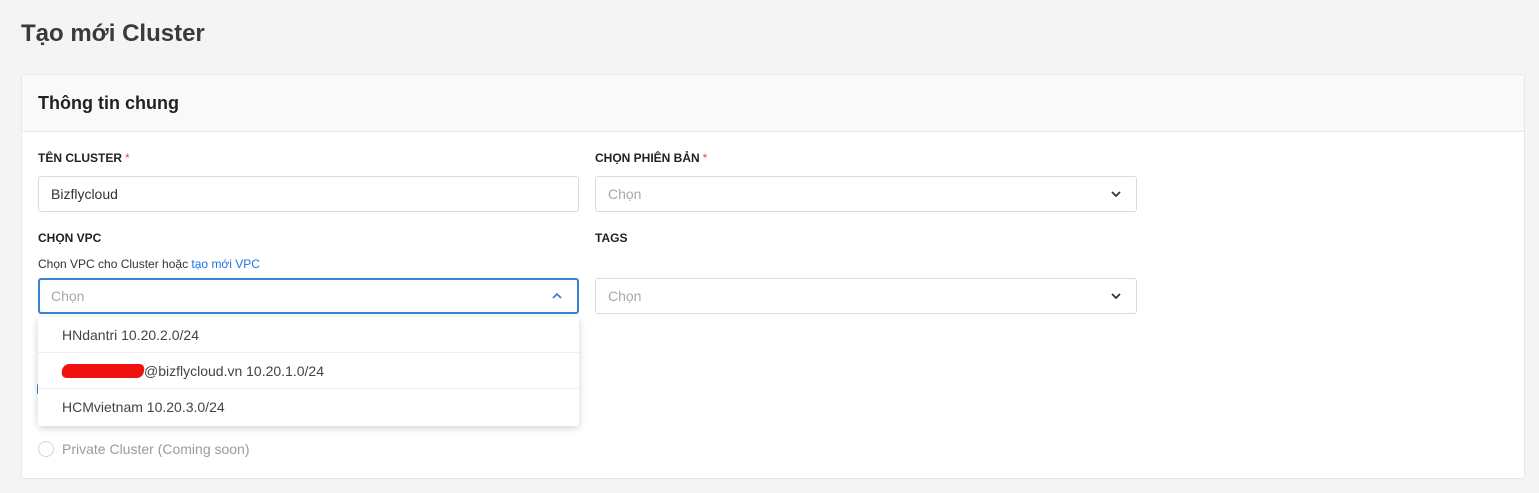 The height and width of the screenshot is (493, 1539). What do you see at coordinates (866, 296) in the screenshot?
I see `tags-select: Chọn` at bounding box center [866, 296].